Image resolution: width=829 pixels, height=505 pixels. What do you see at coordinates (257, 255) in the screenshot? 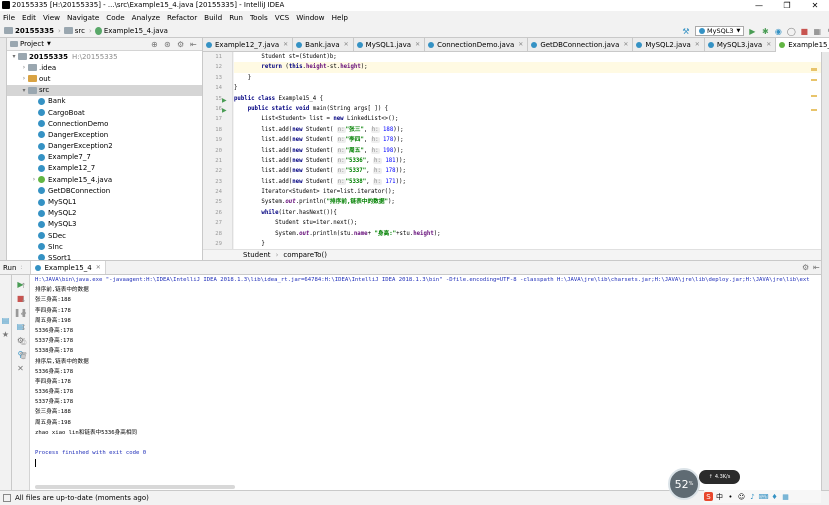
I see `breadcrumb-class: Student` at bounding box center [257, 255].